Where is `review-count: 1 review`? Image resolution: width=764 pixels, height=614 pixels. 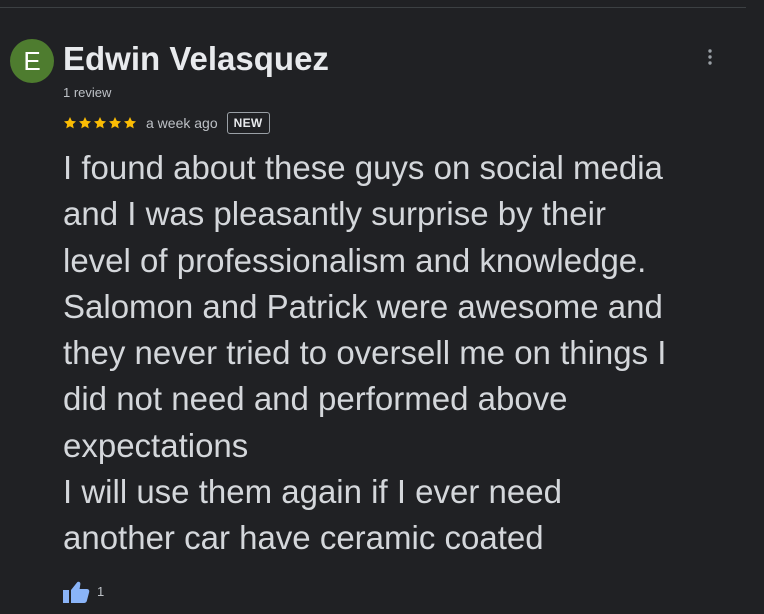 review-count: 1 review is located at coordinates (87, 93).